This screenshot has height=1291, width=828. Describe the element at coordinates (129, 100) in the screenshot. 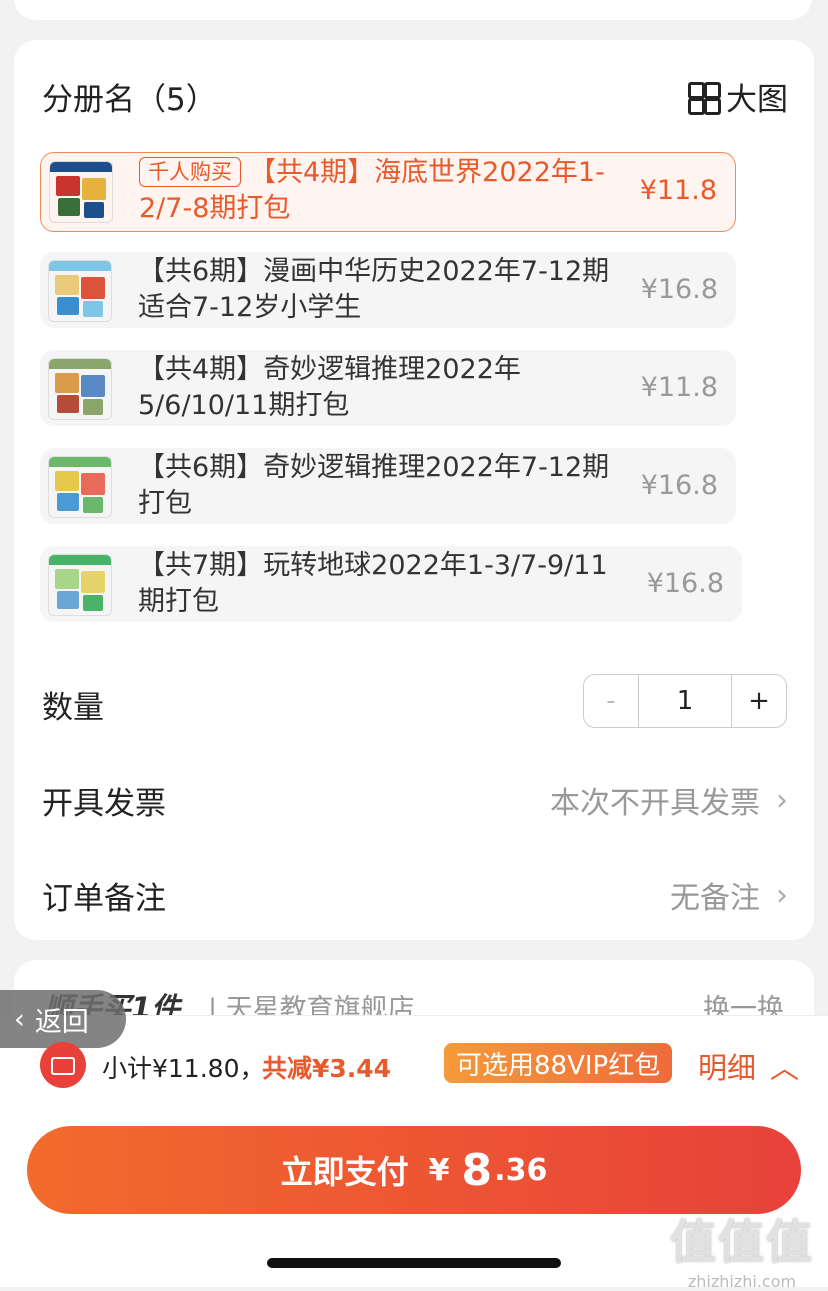

I see `section-title: 分册名（5）` at that location.